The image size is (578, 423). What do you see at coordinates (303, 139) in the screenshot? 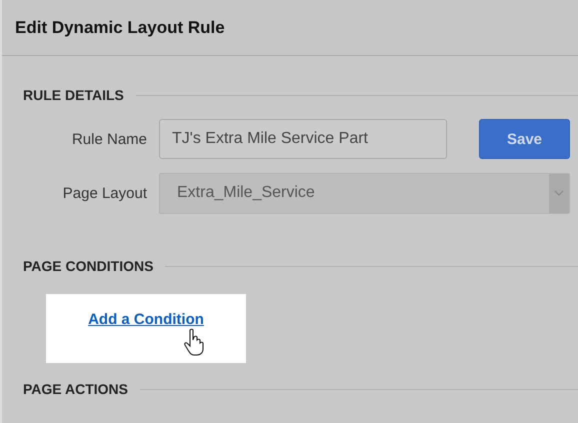
I see `rule-name-field: TJ's Extra Mile Service Part` at bounding box center [303, 139].